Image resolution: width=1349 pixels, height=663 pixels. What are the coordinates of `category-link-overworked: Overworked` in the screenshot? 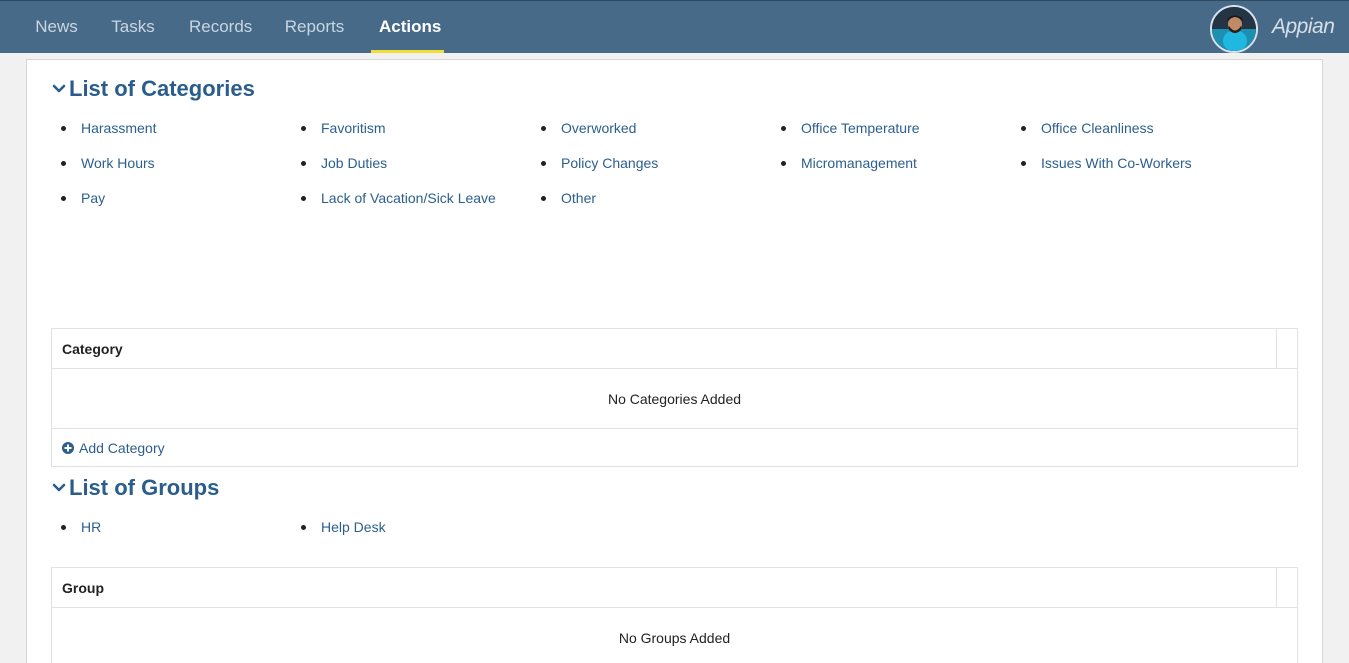 It's located at (588, 128).